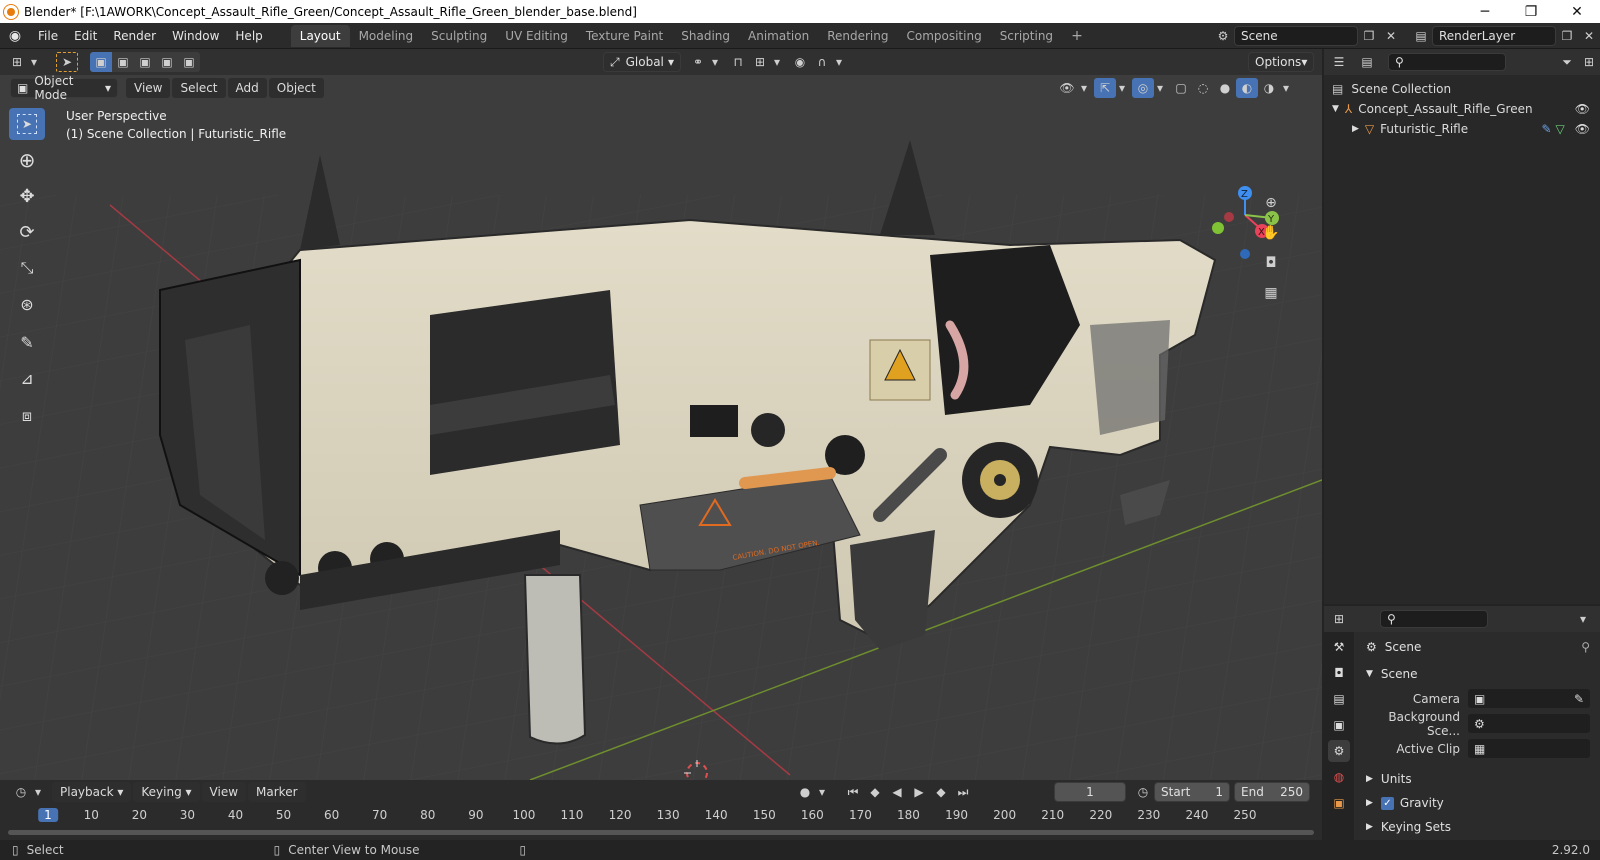 Image resolution: width=1600 pixels, height=860 pixels. I want to click on menu-window: Window, so click(195, 36).